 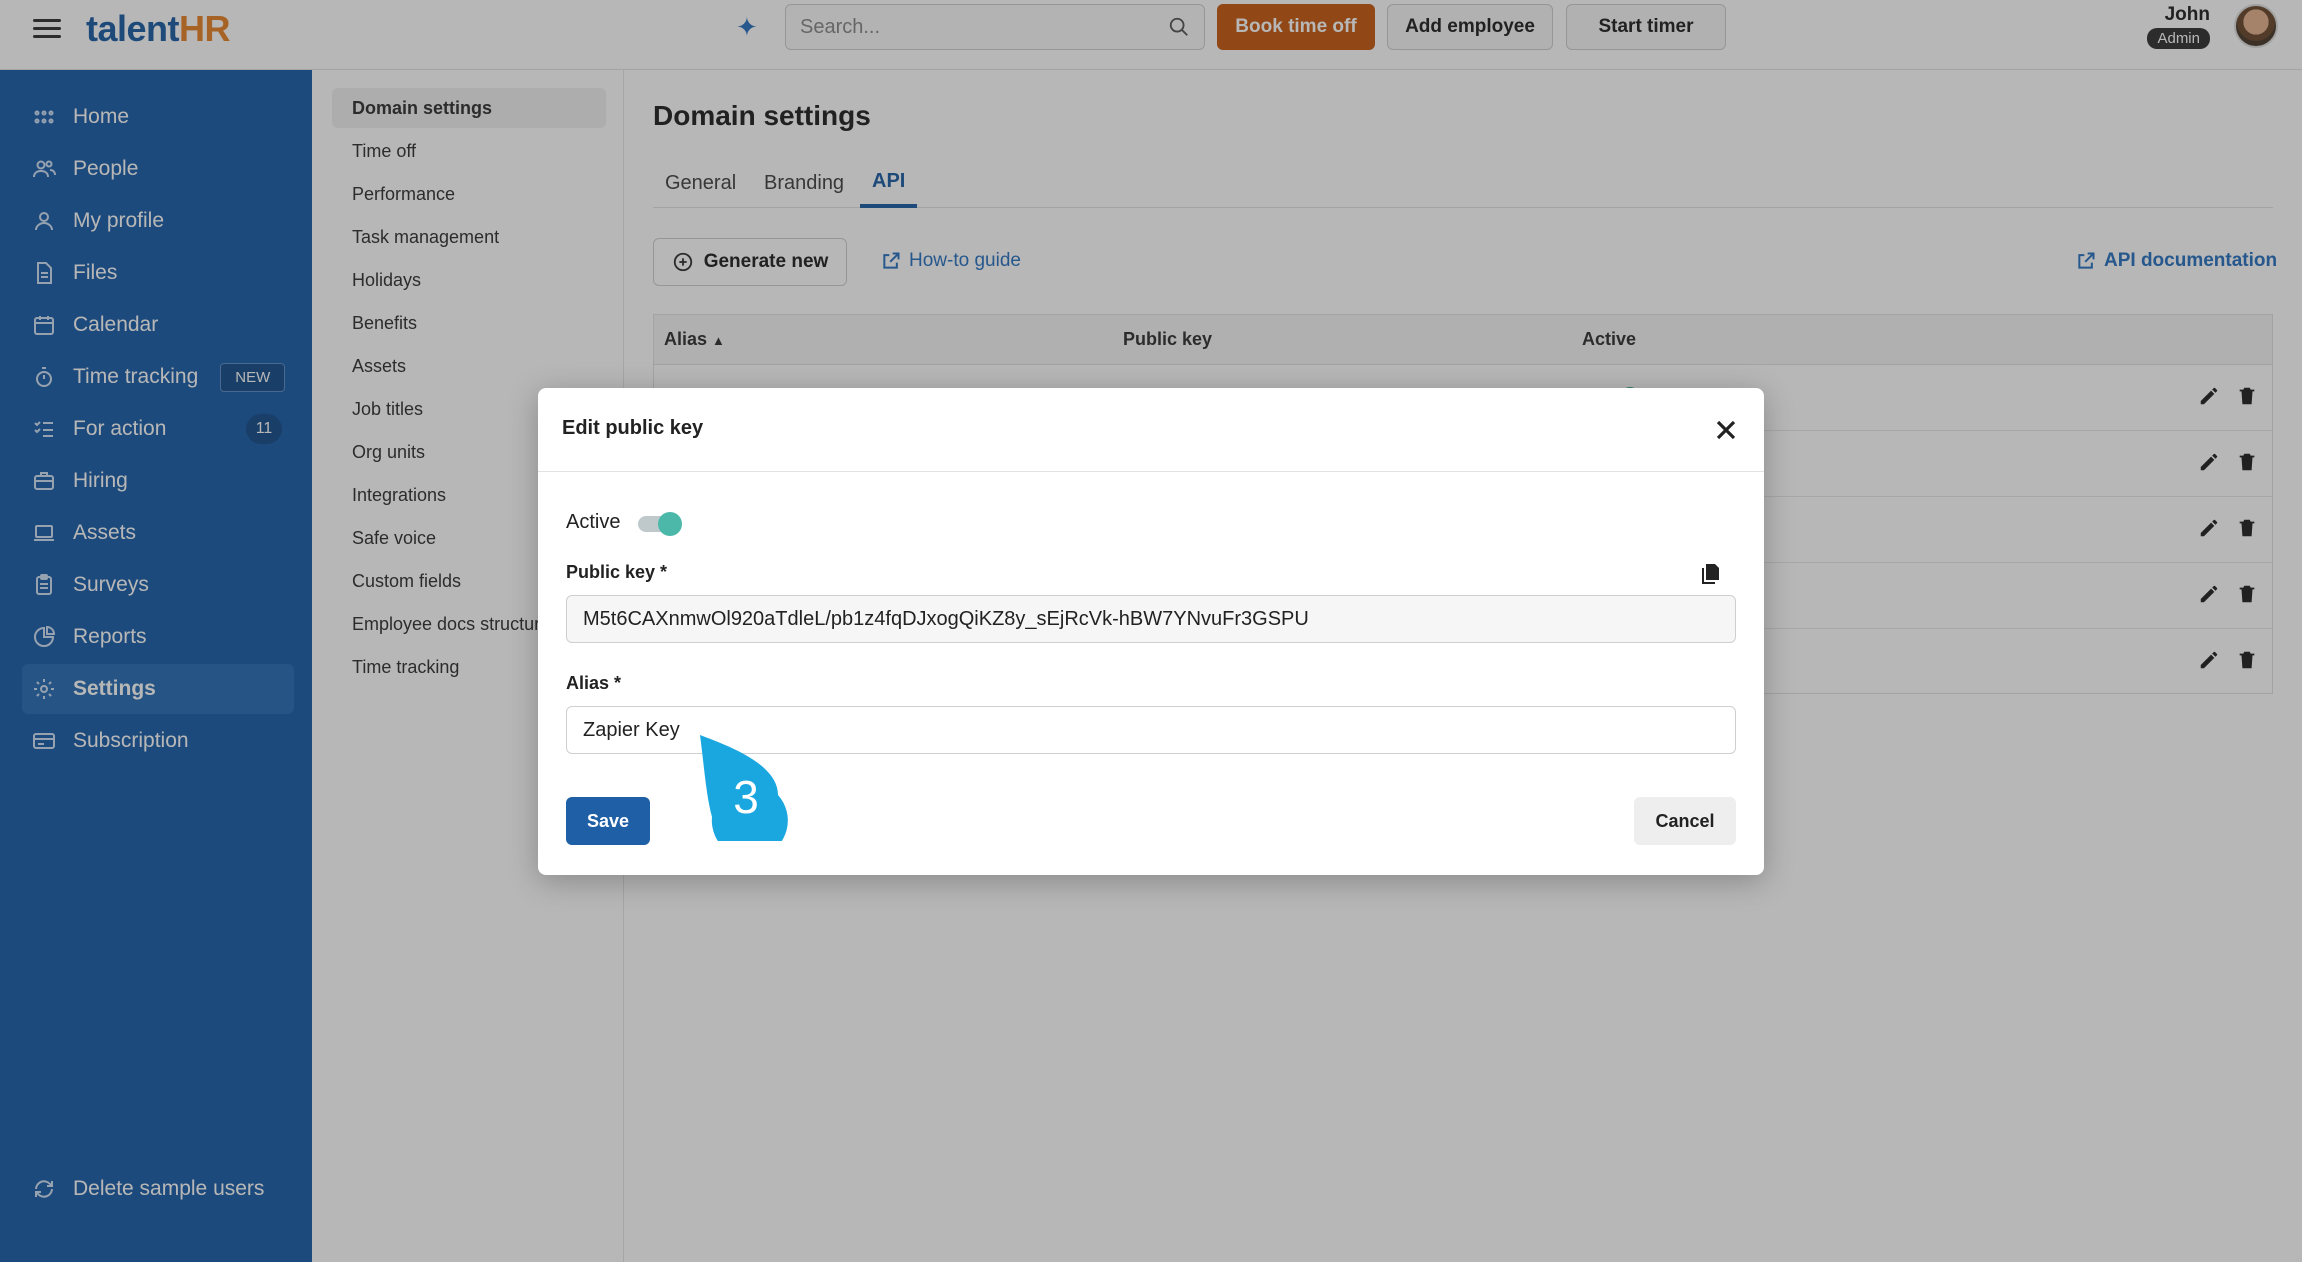 What do you see at coordinates (670, 524) in the screenshot?
I see `toggle-knob` at bounding box center [670, 524].